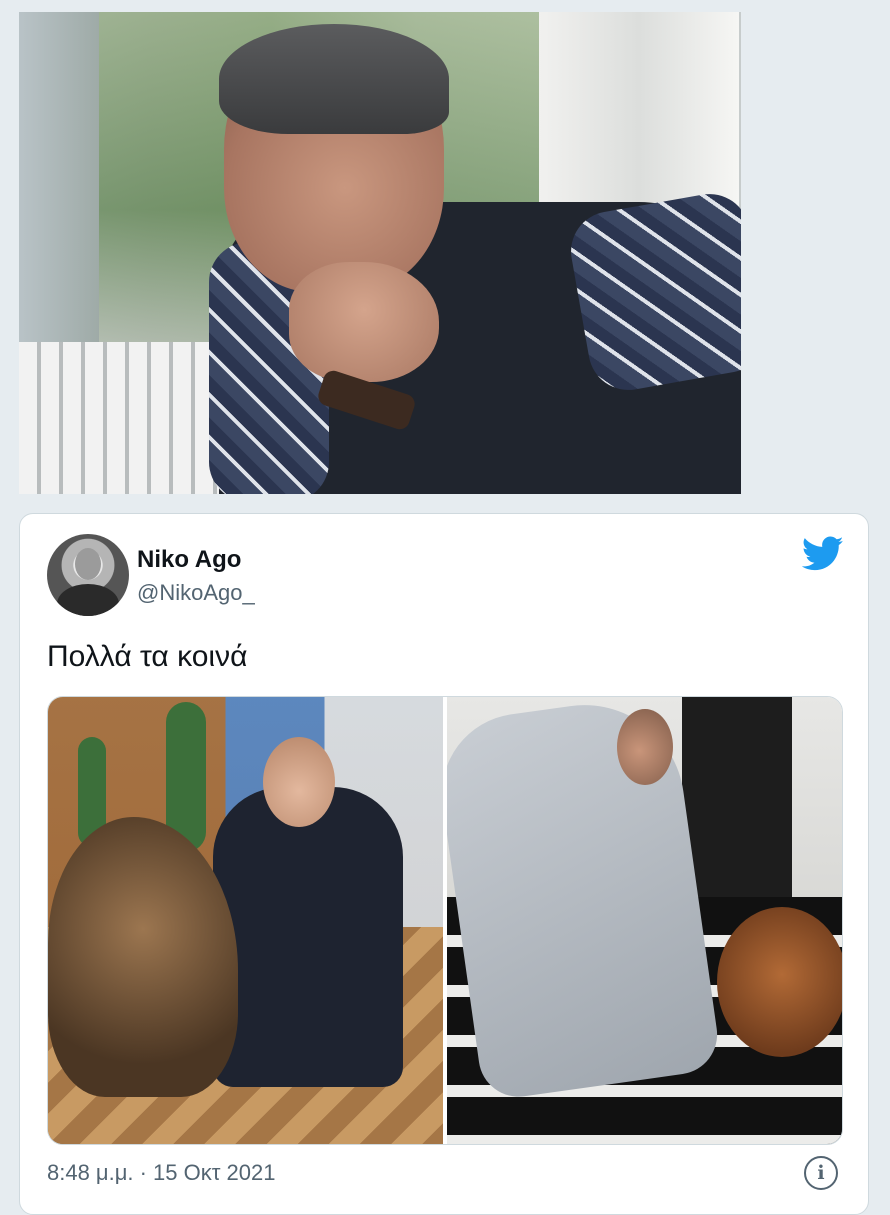  Describe the element at coordinates (823, 554) in the screenshot. I see `twitter-bird-icon` at that location.